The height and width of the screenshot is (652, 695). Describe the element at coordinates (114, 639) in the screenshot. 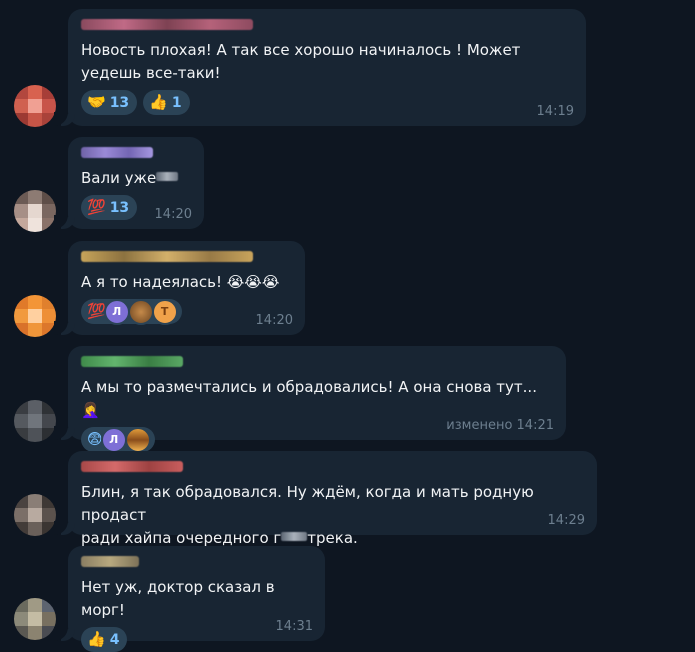

I see `reaction-count: 4` at that location.